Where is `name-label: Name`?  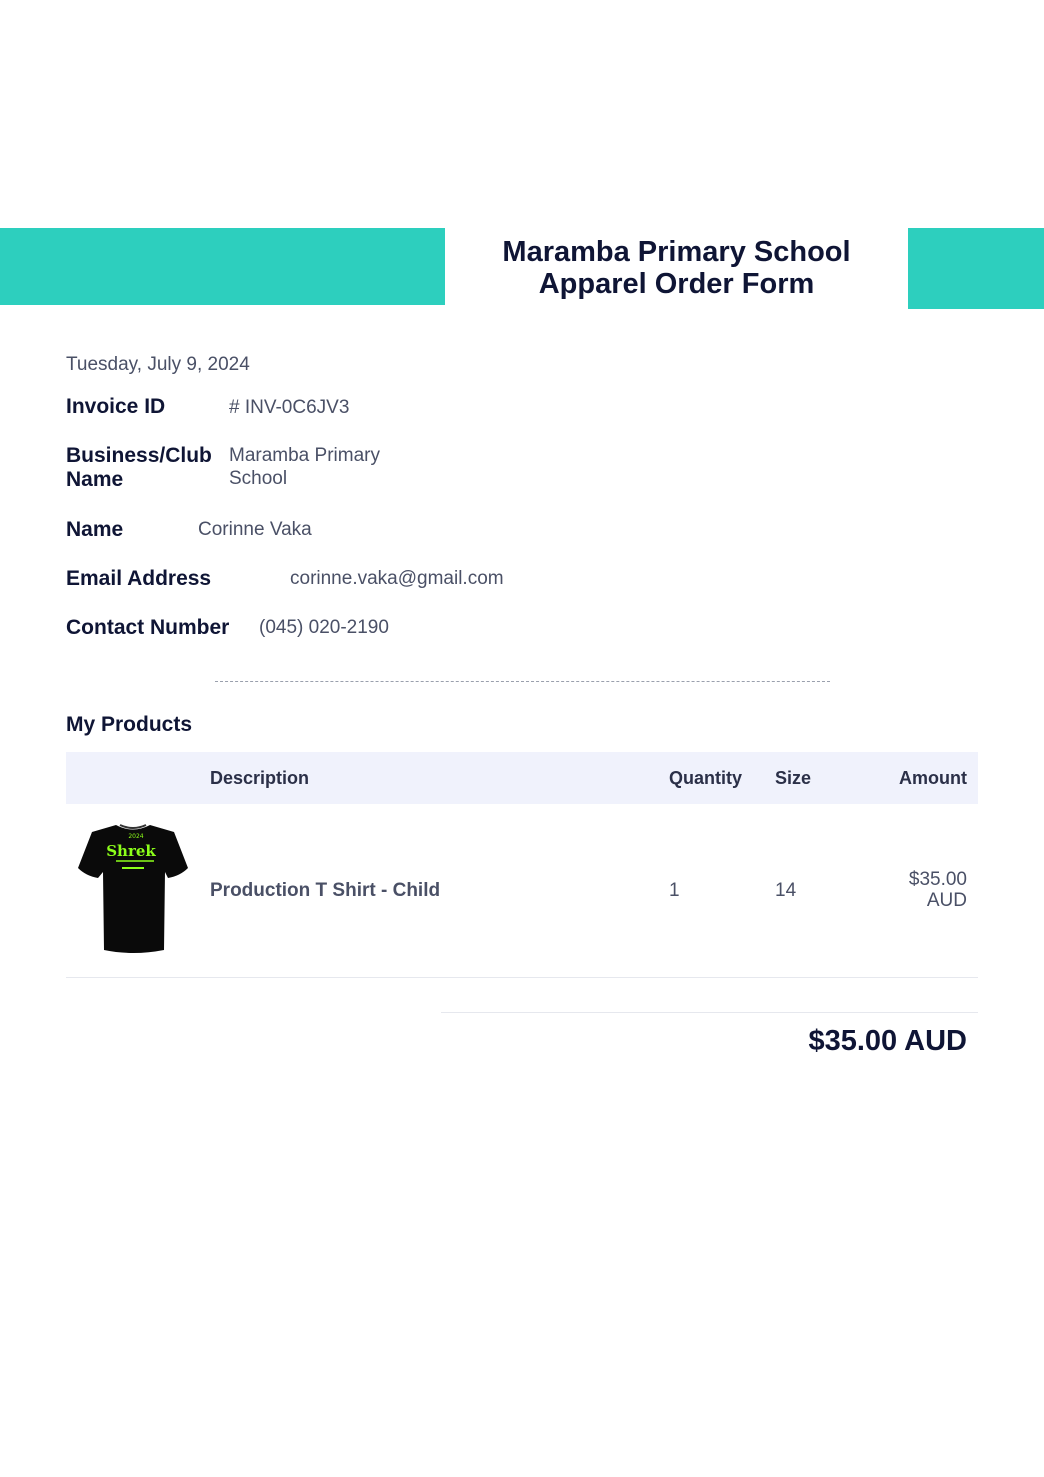 name-label: Name is located at coordinates (95, 529).